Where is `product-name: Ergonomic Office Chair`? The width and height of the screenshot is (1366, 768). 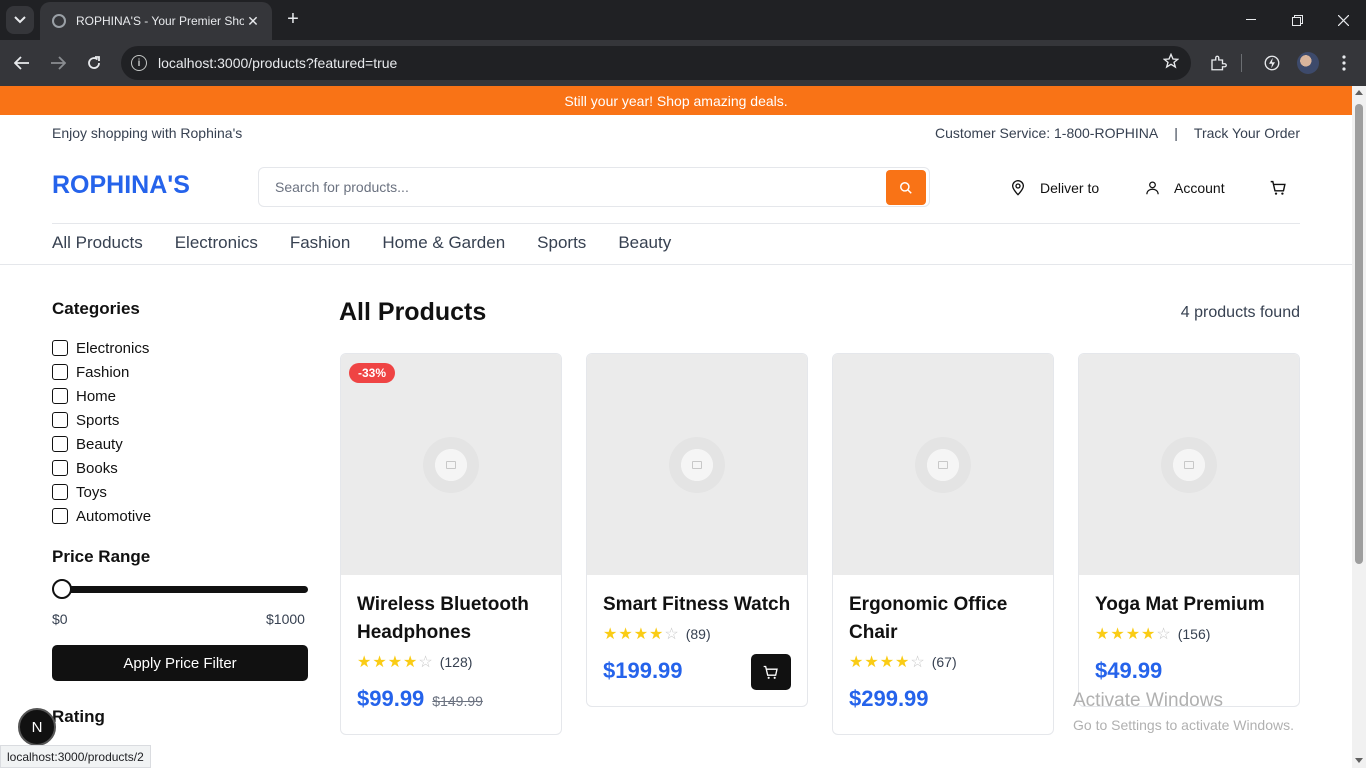
product-name: Ergonomic Office Chair is located at coordinates (943, 619).